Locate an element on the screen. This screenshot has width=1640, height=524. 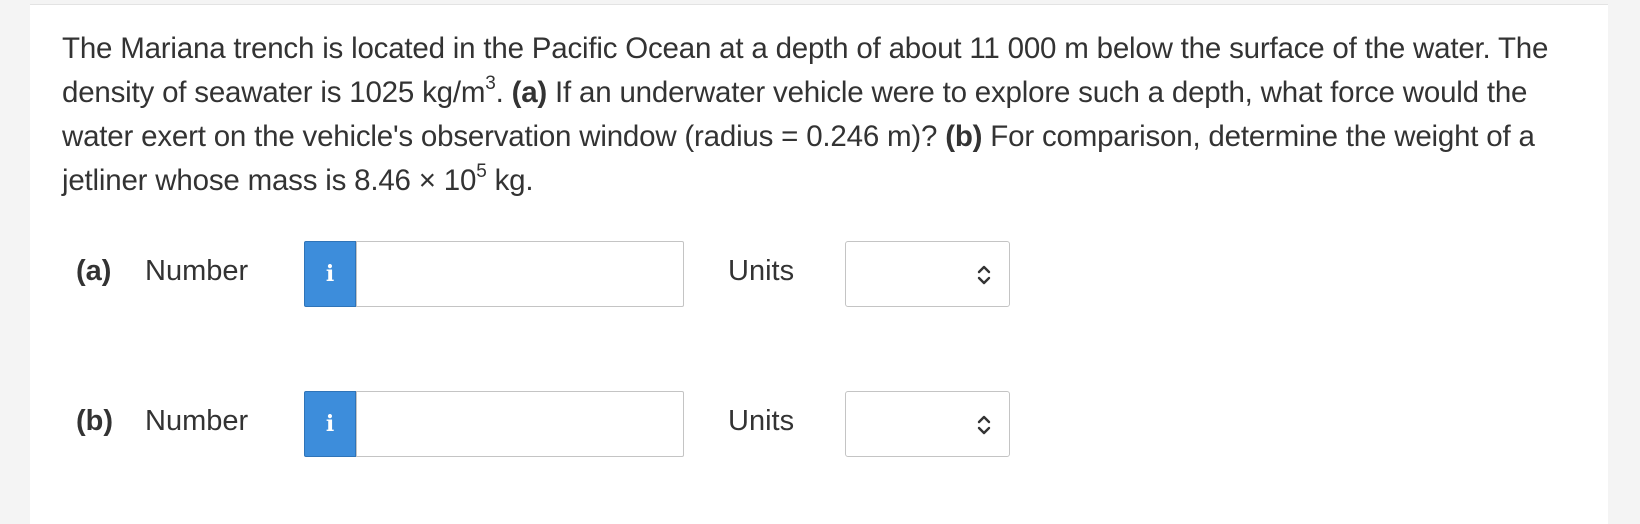
units-select-a is located at coordinates (927, 274).